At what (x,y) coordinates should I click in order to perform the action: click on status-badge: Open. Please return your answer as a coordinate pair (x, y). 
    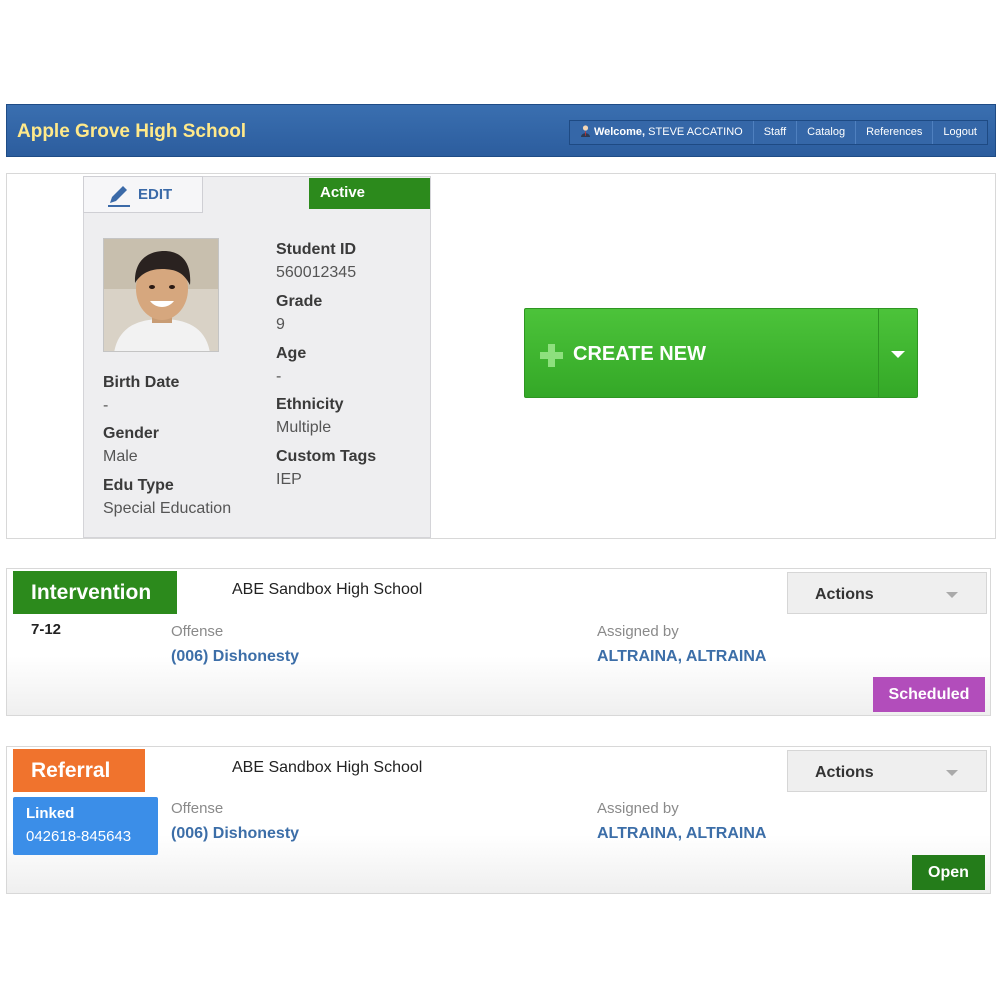
    Looking at the image, I should click on (948, 872).